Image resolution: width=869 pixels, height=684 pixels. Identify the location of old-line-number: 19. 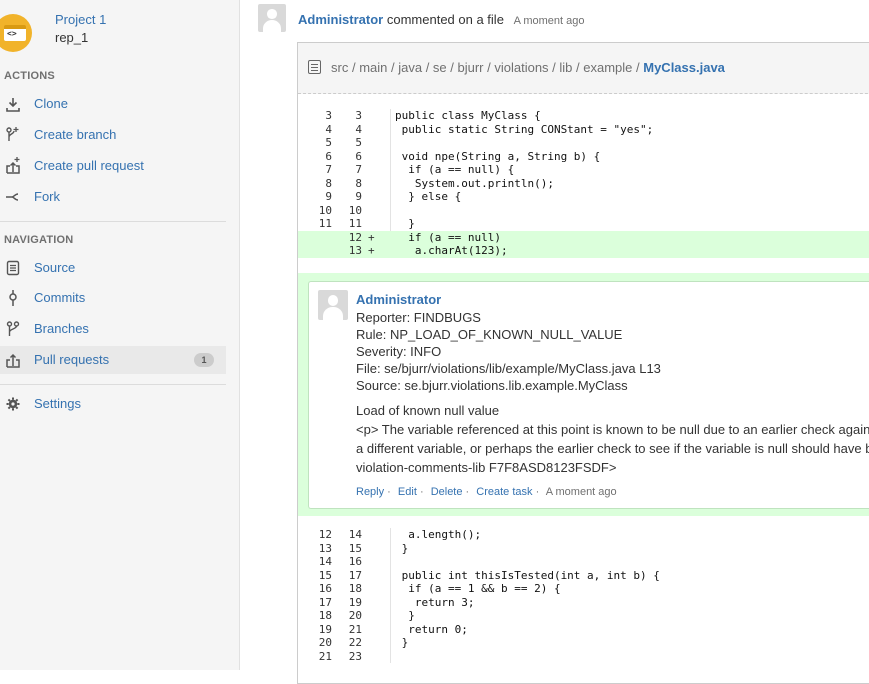
(322, 630).